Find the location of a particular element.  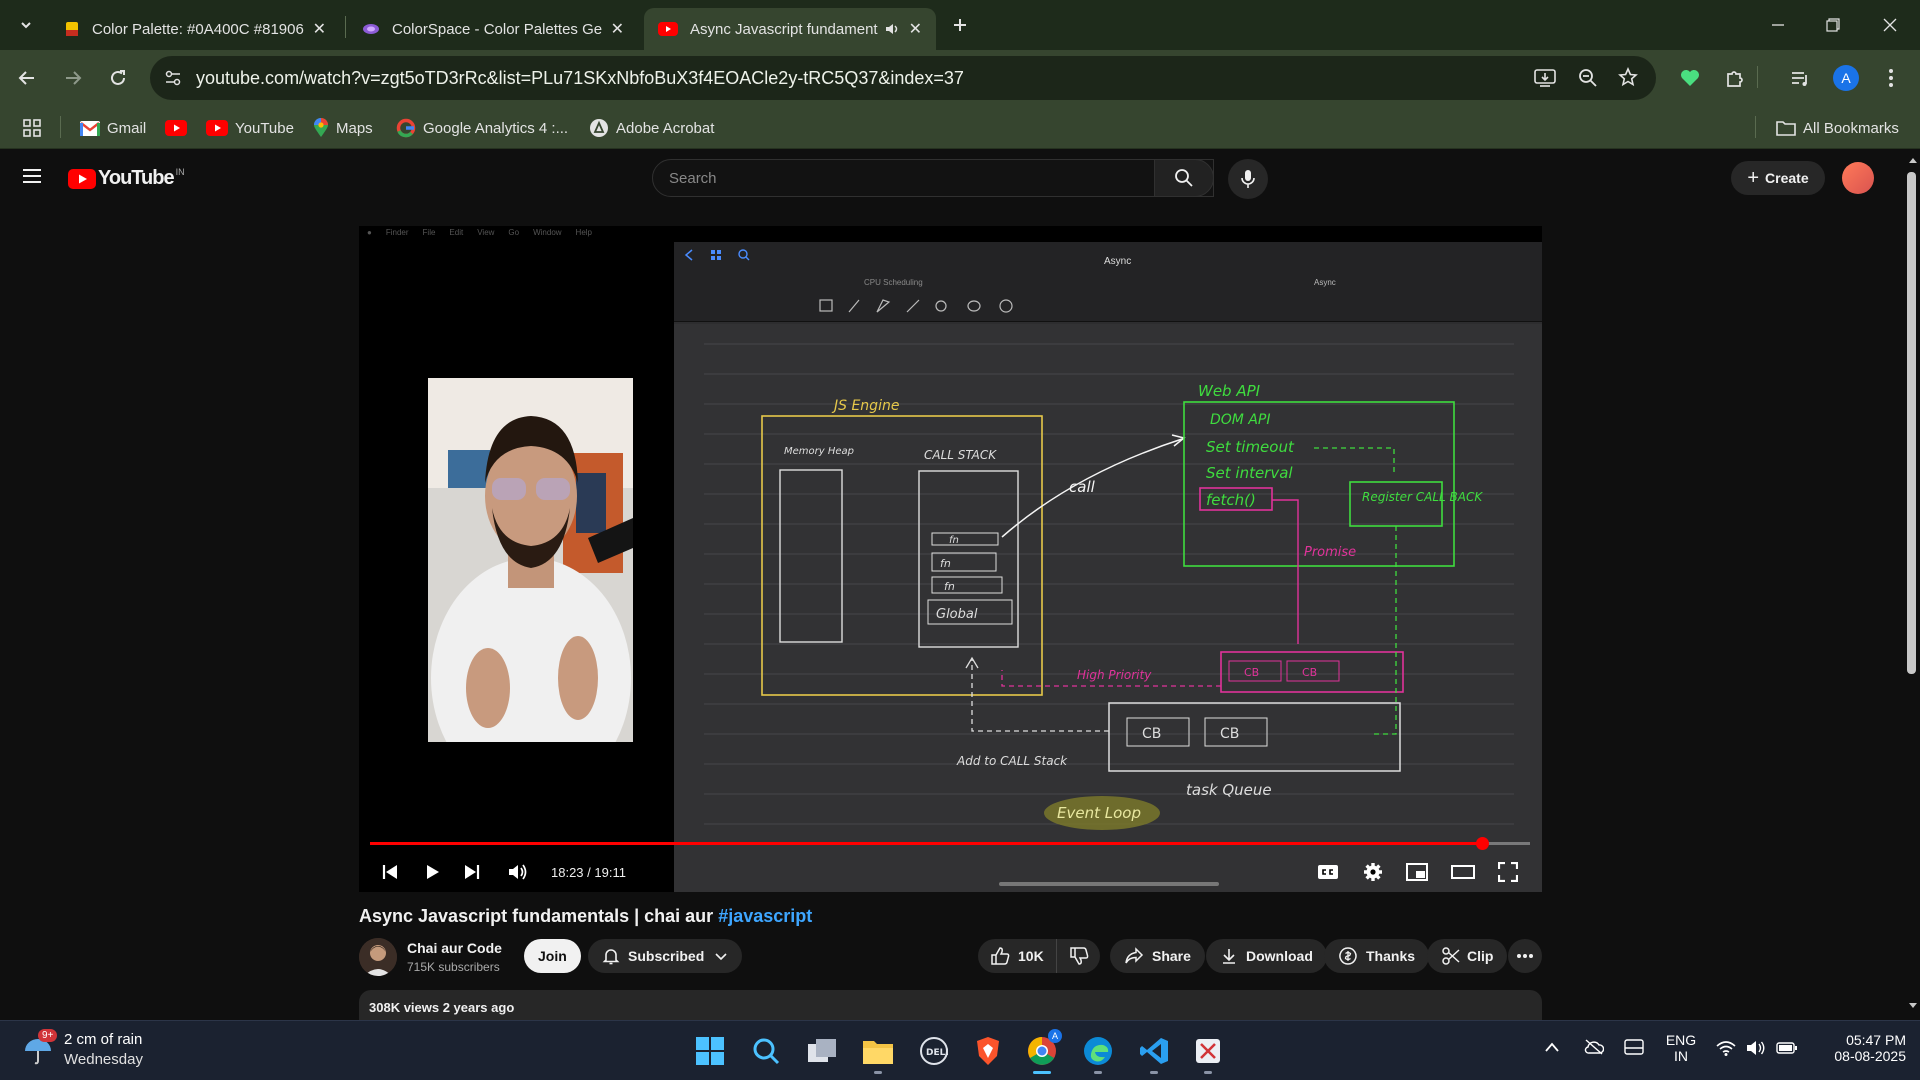

label-high-priority: High Priority is located at coordinates (1114, 675).